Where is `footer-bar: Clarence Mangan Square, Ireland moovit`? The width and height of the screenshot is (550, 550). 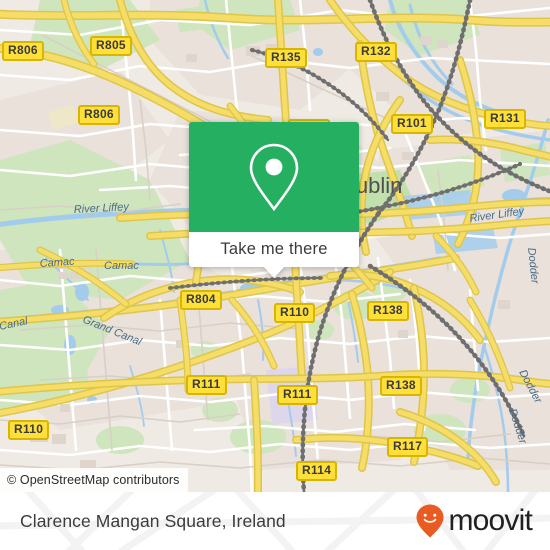
footer-bar: Clarence Mangan Square, Ireland moovit is located at coordinates (275, 521).